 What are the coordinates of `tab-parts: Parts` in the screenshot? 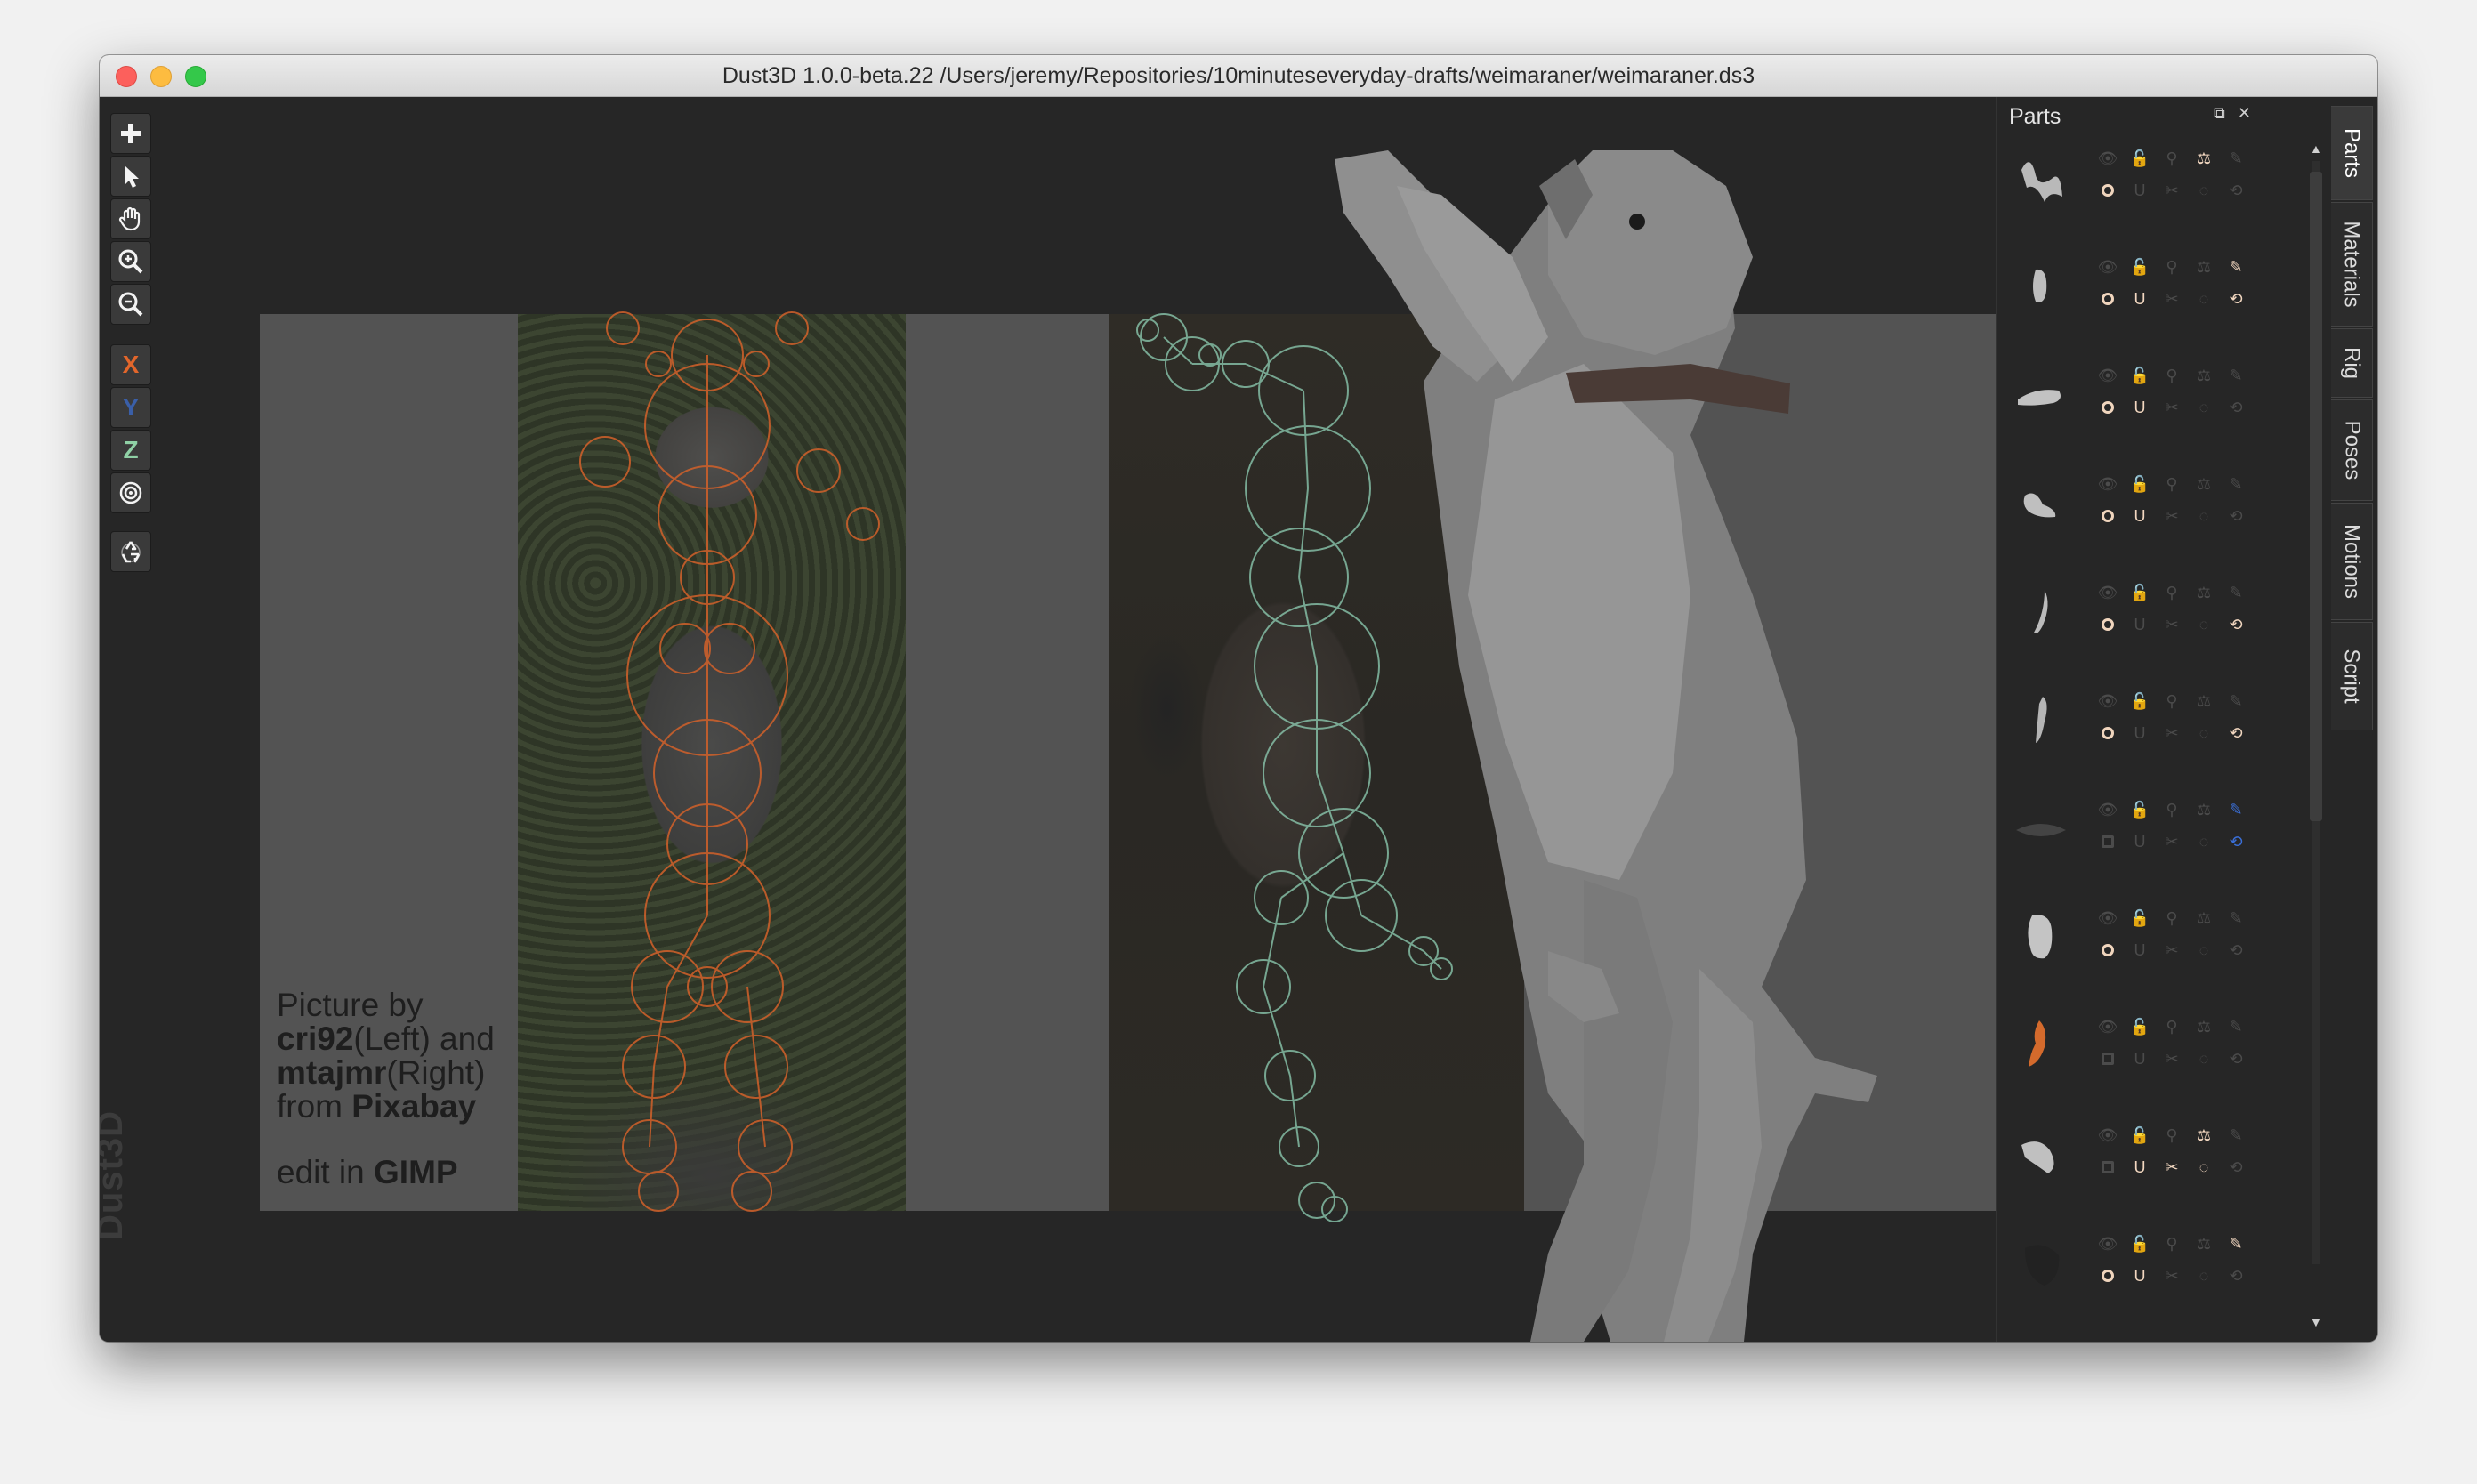 It's located at (2352, 153).